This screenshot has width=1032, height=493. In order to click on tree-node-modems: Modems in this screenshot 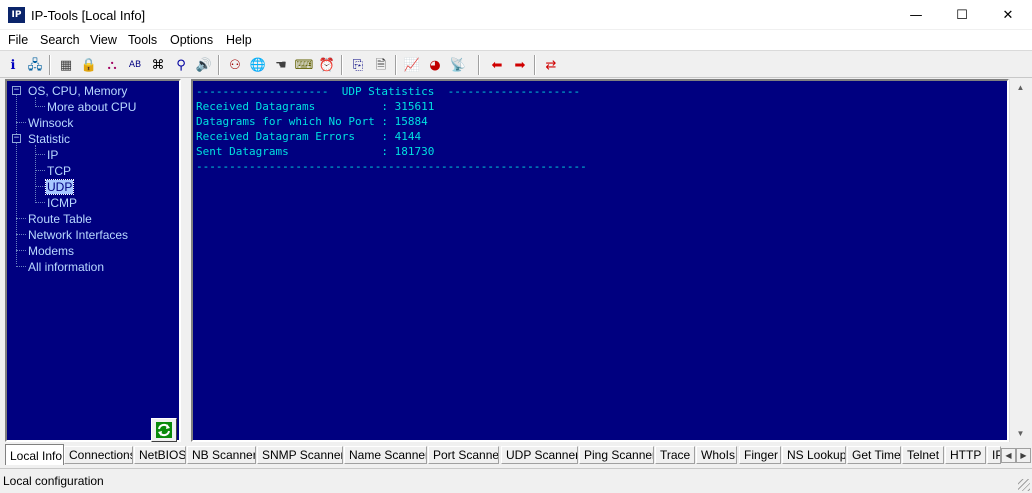, I will do `click(51, 251)`.